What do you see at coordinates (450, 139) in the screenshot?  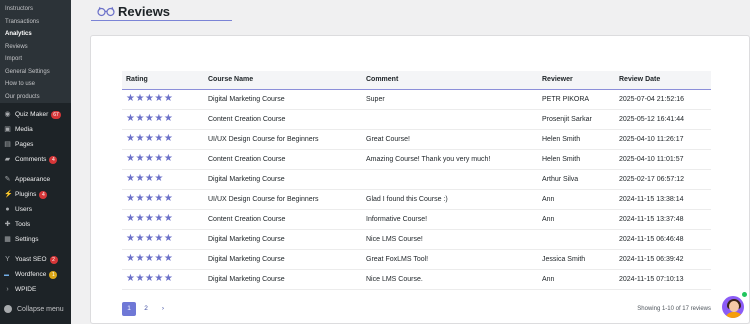 I see `comment-cell: Great Course!` at bounding box center [450, 139].